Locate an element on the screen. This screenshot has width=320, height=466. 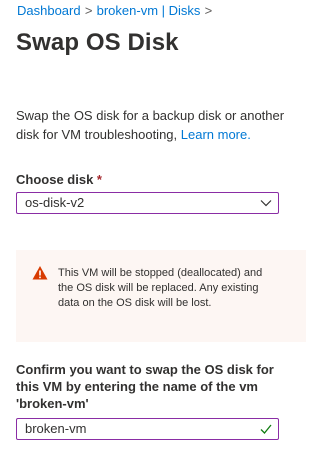
confirm-vm-name-value: broken-vm is located at coordinates (56, 428).